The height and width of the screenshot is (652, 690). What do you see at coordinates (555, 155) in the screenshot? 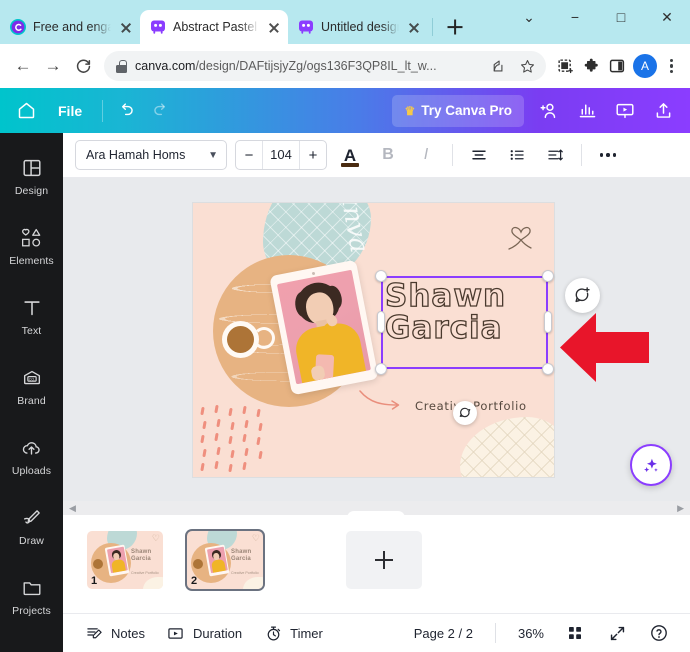
I see `line-spacing-button` at bounding box center [555, 155].